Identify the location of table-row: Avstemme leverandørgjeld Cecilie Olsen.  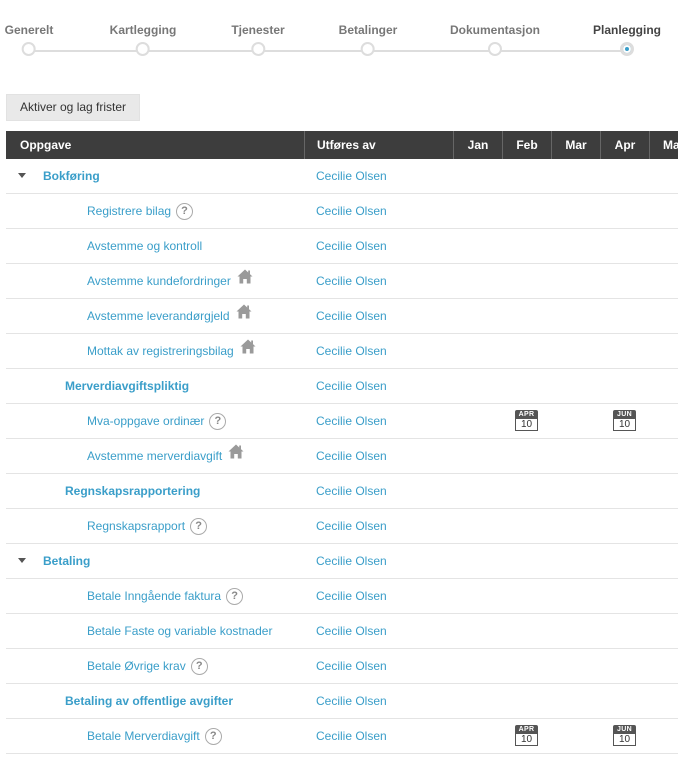
(342, 316).